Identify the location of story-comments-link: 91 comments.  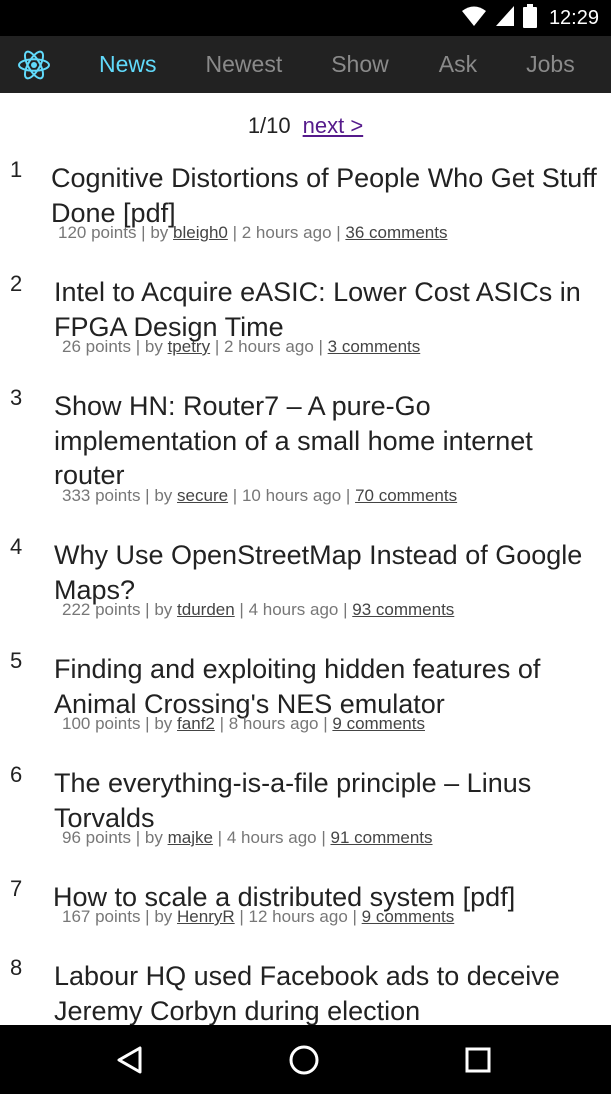
(381, 837).